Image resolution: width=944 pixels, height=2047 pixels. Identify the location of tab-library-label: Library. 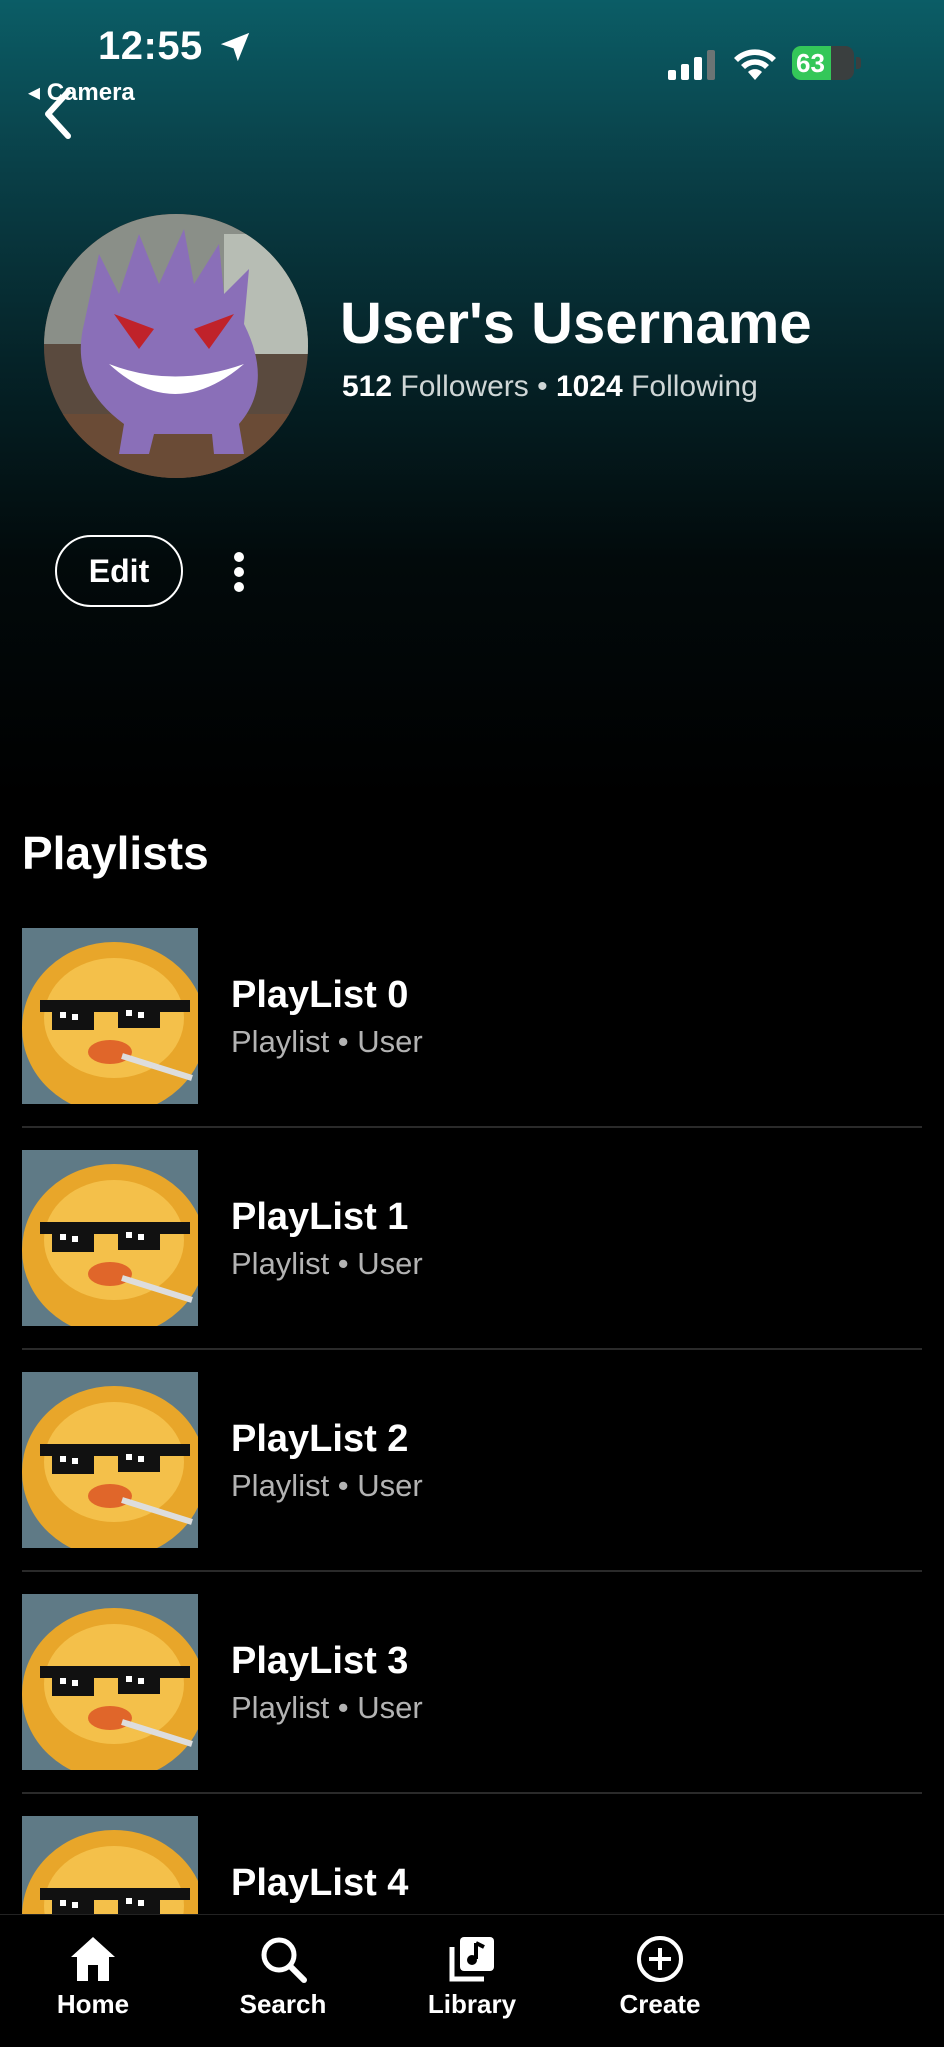
(472, 2004).